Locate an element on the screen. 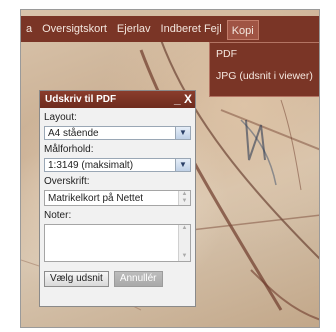 This screenshot has width=336, height=332. heading-input-value: Matrikelkort på Nettet is located at coordinates (96, 198).